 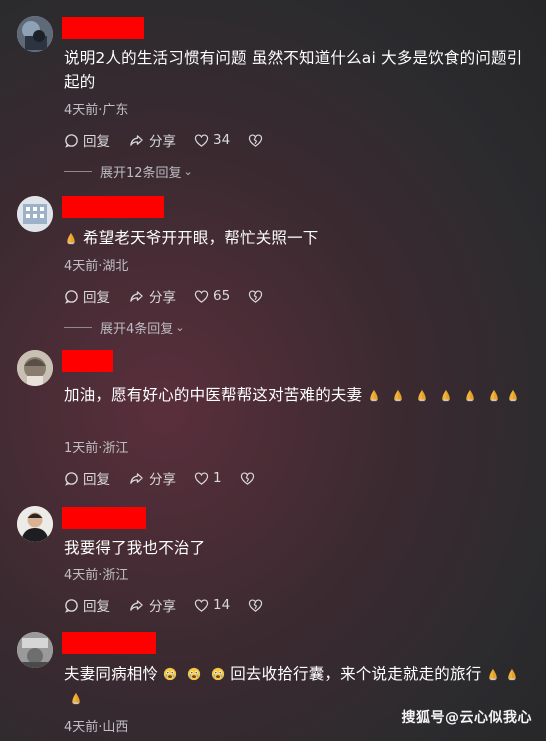 What do you see at coordinates (201, 238) in the screenshot?
I see `comment-text-body: 希望老天爷开开眼，帮忙关照一下` at bounding box center [201, 238].